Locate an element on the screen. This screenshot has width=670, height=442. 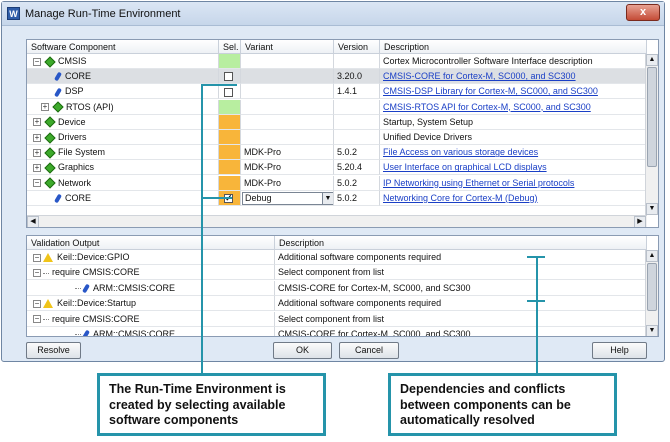
cancel-button: Cancel is located at coordinates (369, 350).